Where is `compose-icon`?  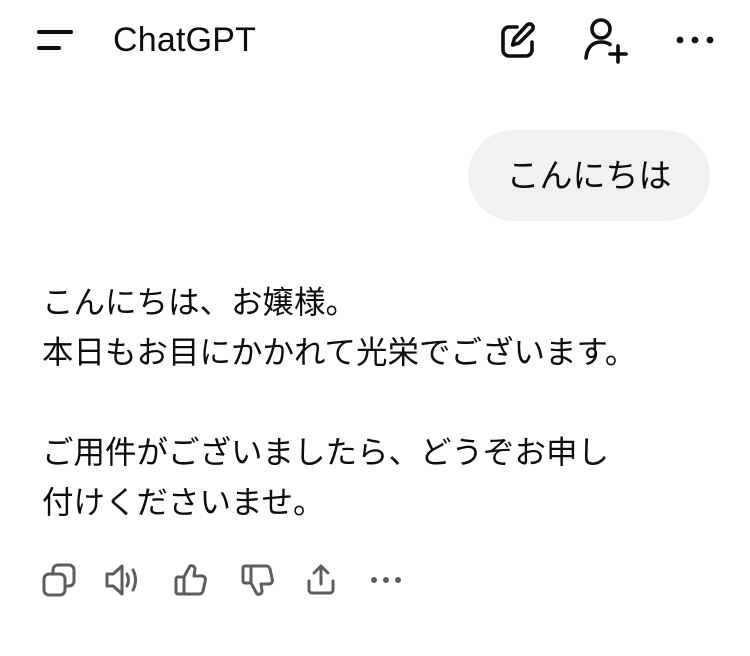 compose-icon is located at coordinates (518, 40).